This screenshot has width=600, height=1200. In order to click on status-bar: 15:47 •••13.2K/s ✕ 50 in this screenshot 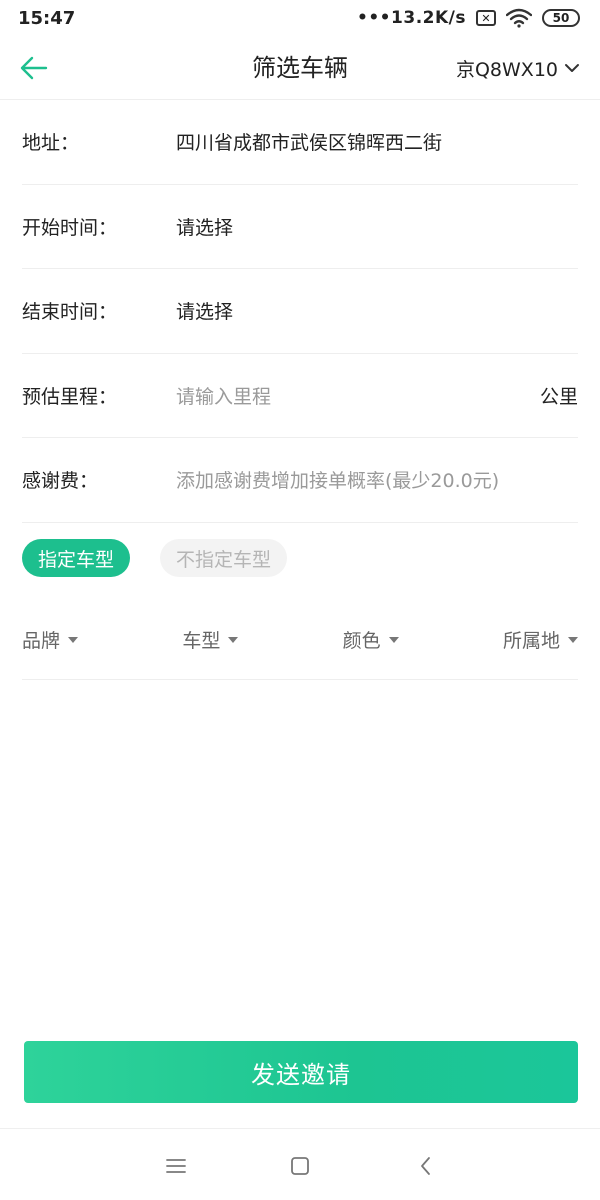, I will do `click(300, 18)`.